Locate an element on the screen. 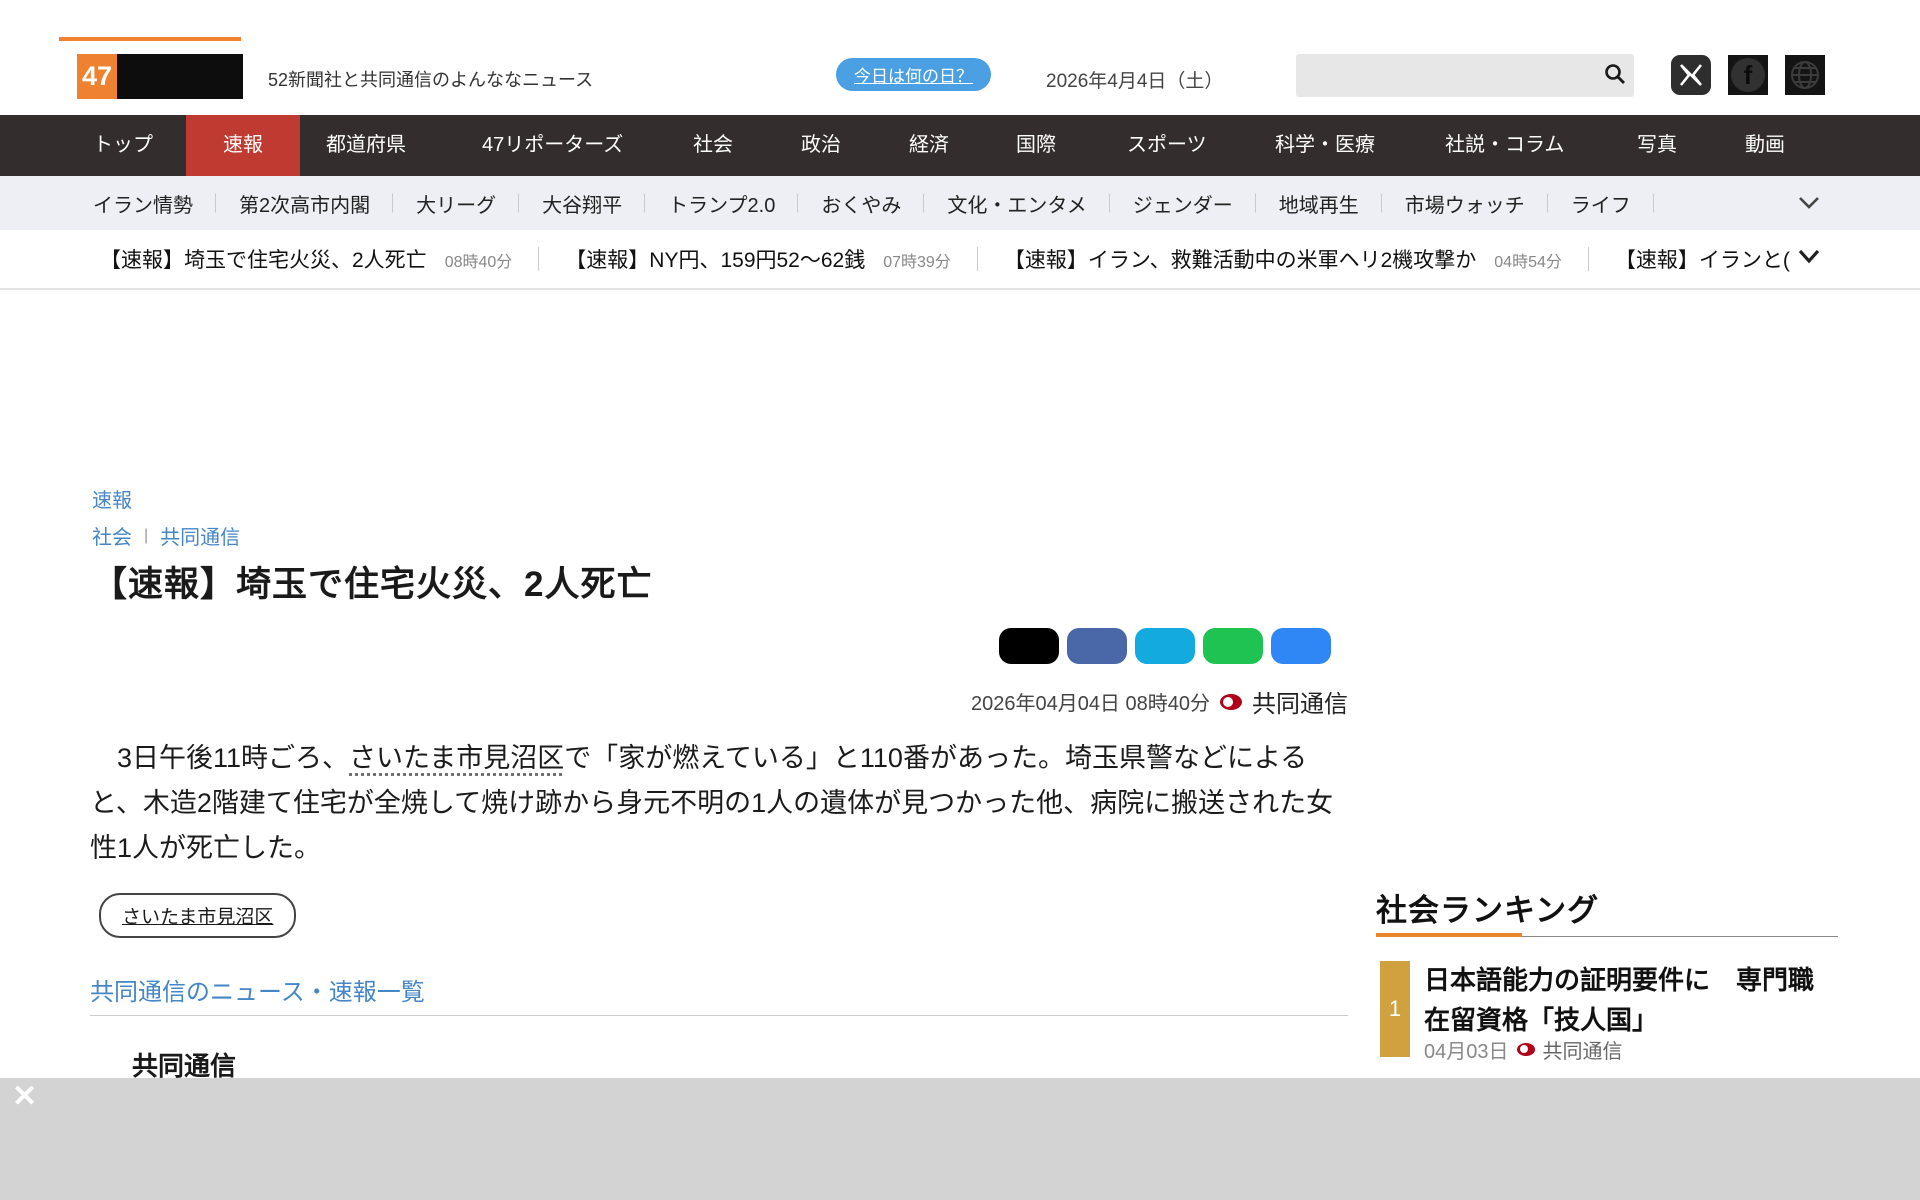 The image size is (1920, 1200). body-location-link: さいたま市見沼区 is located at coordinates (456, 758).